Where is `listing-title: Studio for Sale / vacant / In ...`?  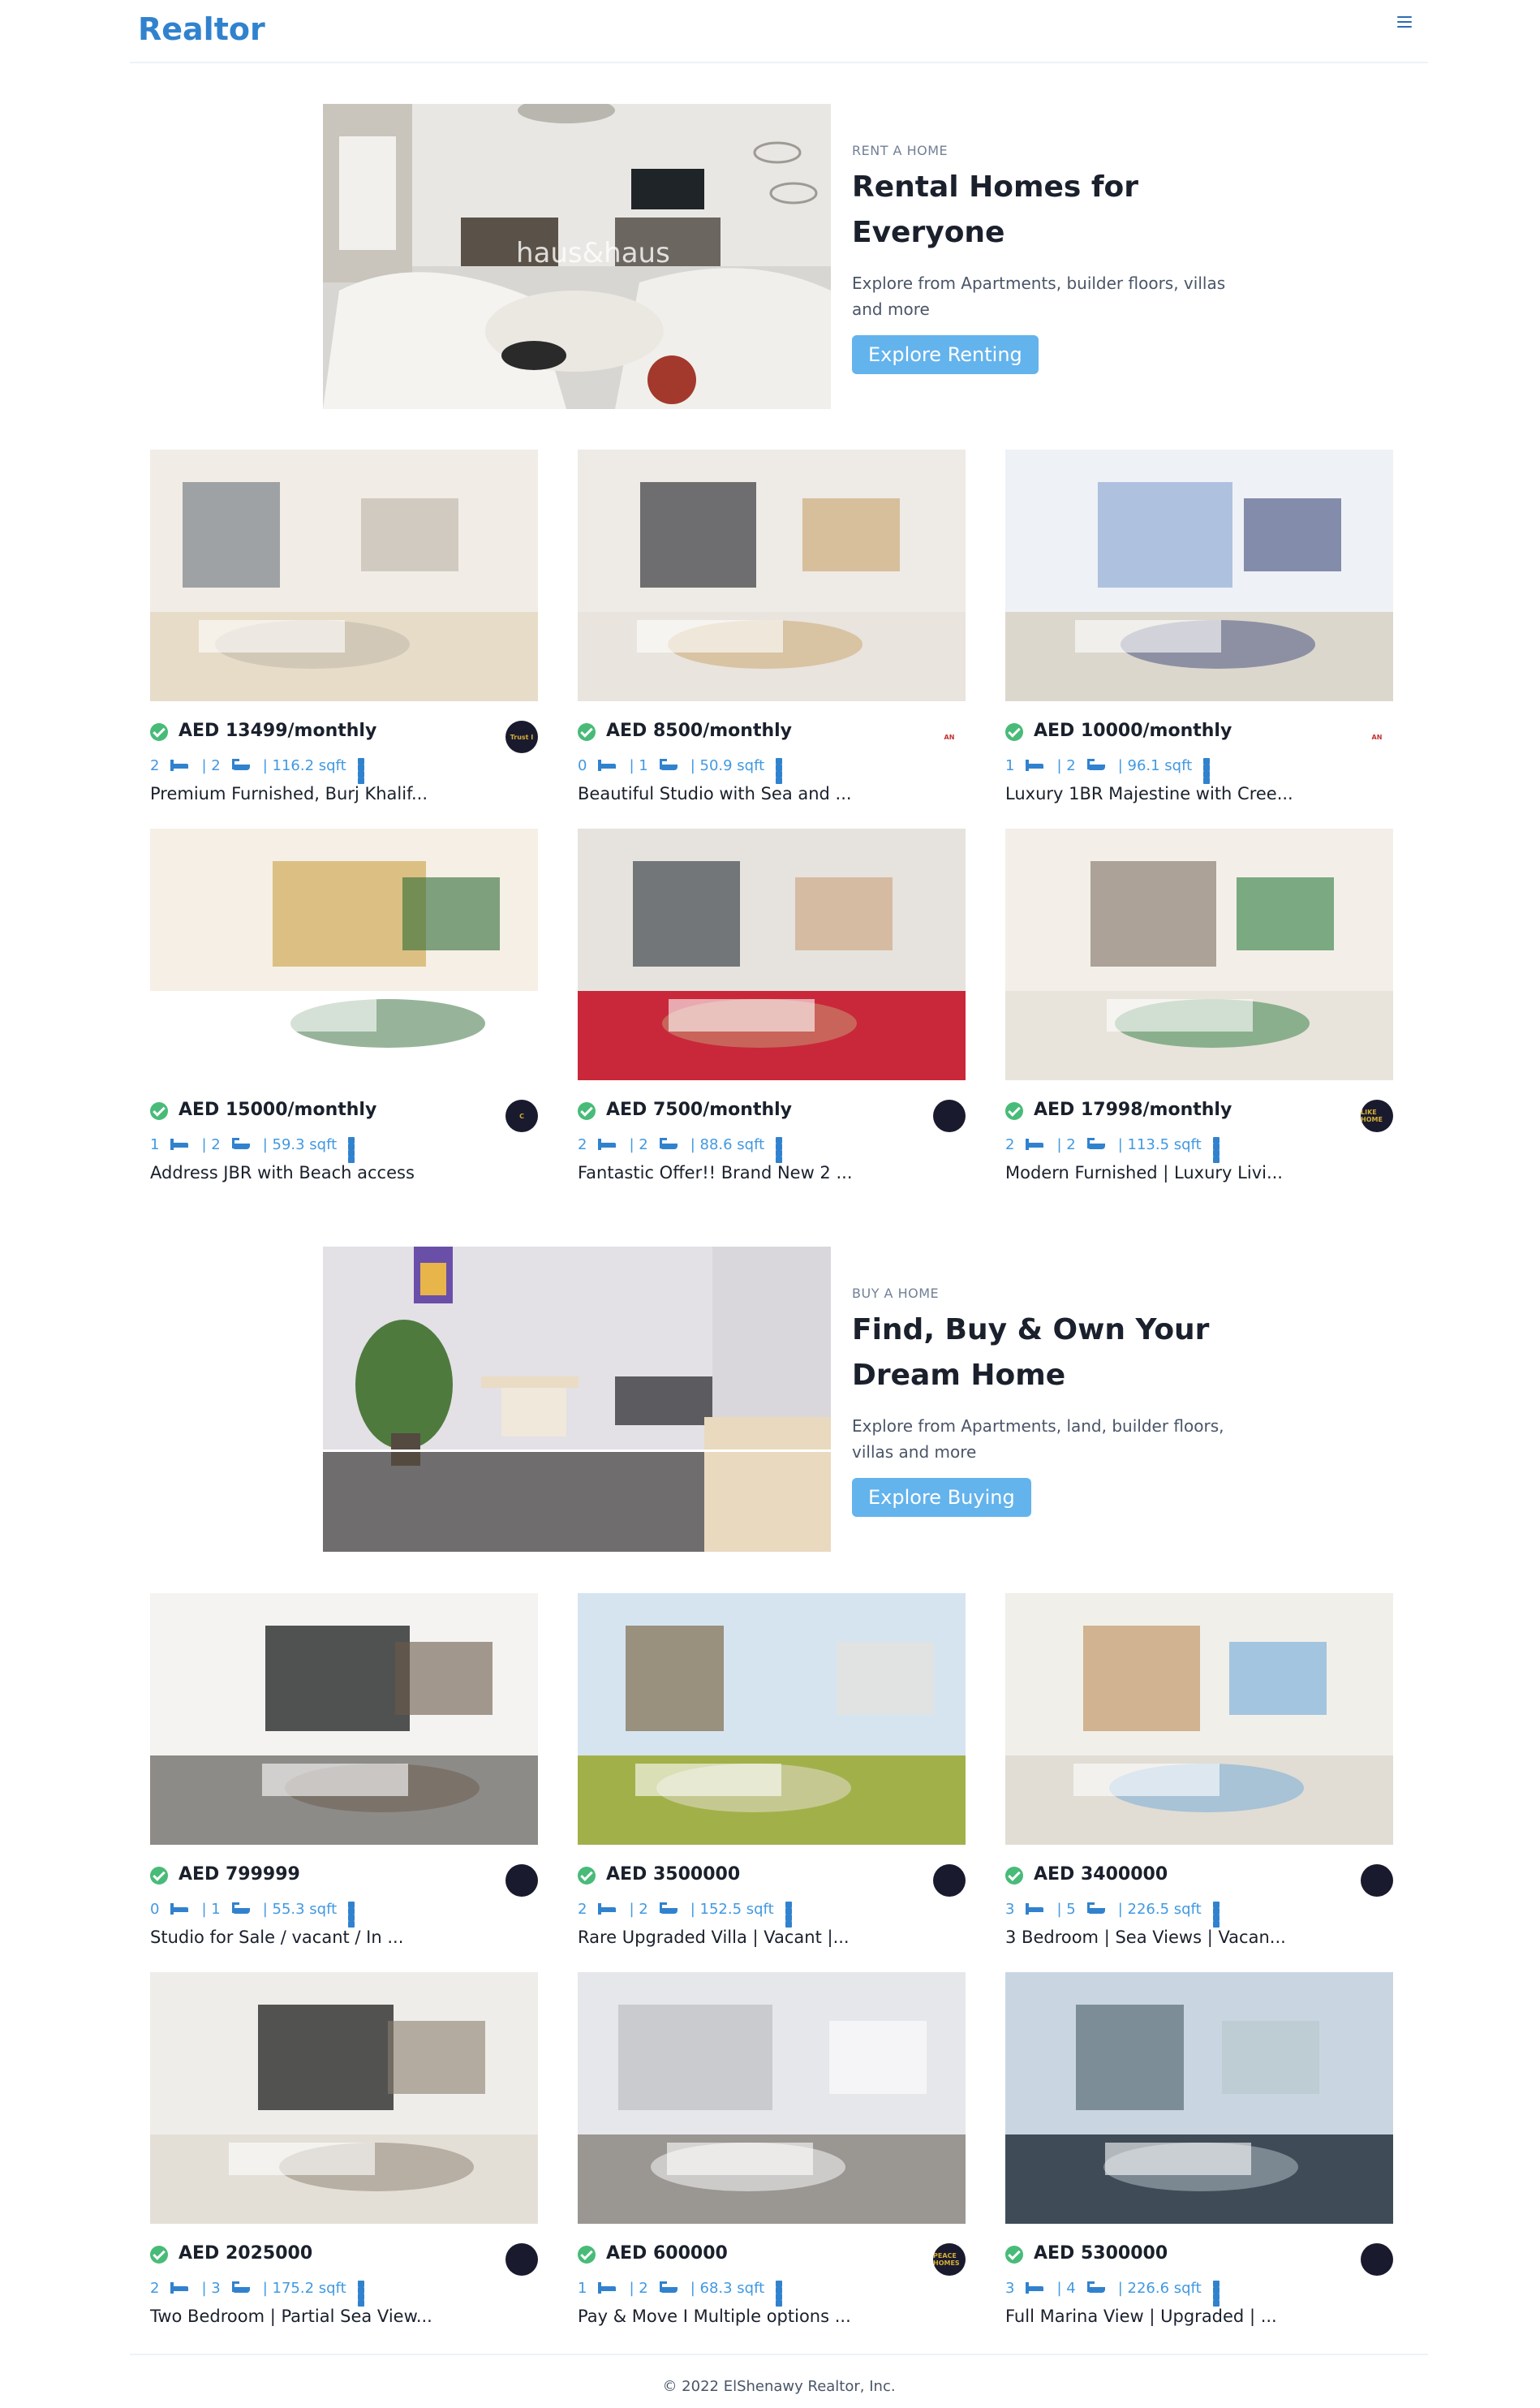 listing-title: Studio for Sale / vacant / In ... is located at coordinates (276, 1938).